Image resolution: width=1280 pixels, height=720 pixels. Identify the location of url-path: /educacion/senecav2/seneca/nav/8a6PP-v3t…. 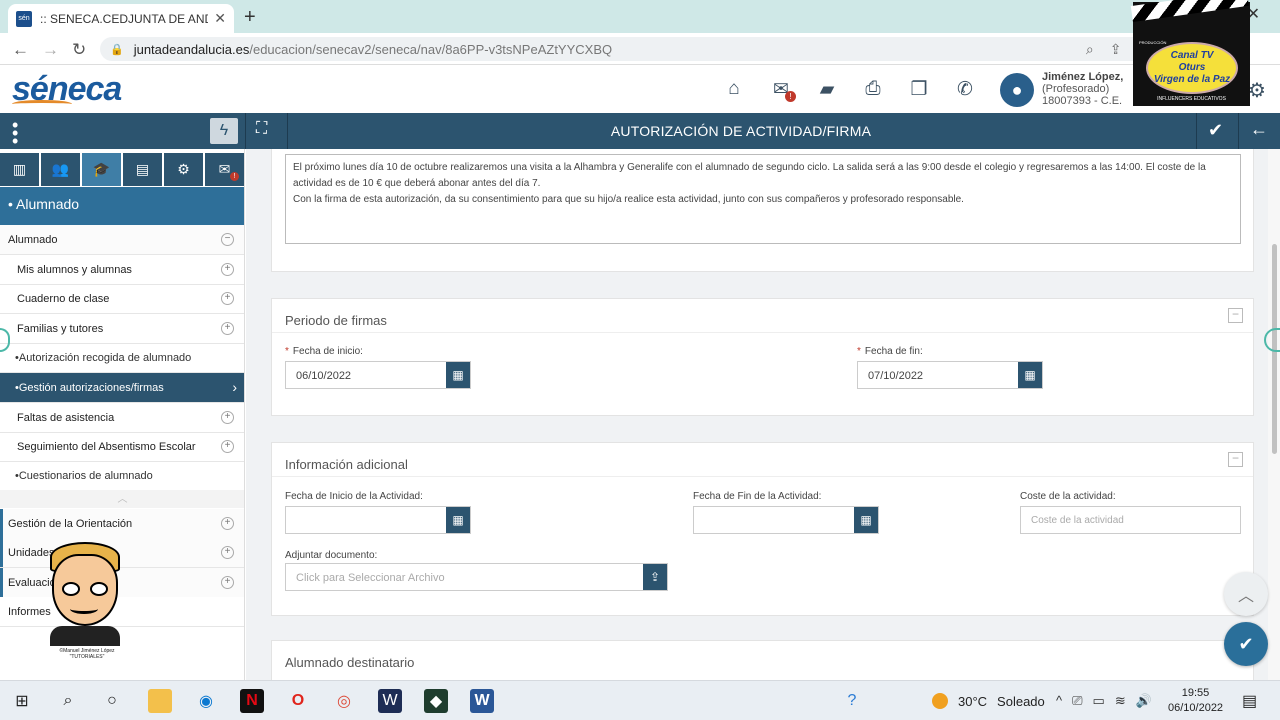
(431, 49).